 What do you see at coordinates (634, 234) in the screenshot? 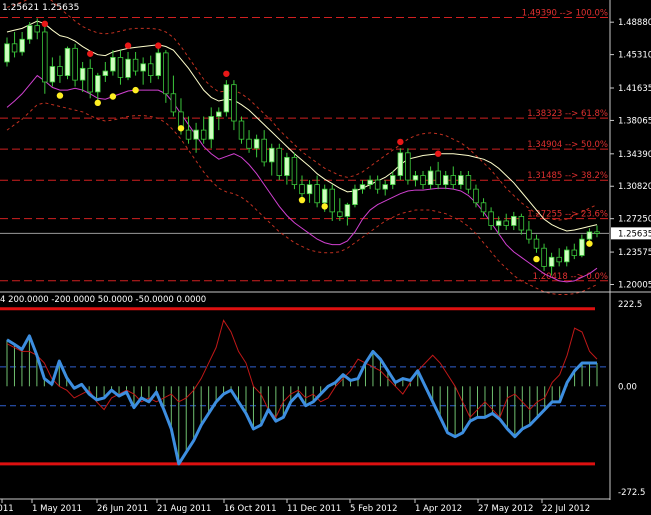
I see `current-price-label: 1.25635` at bounding box center [634, 234].